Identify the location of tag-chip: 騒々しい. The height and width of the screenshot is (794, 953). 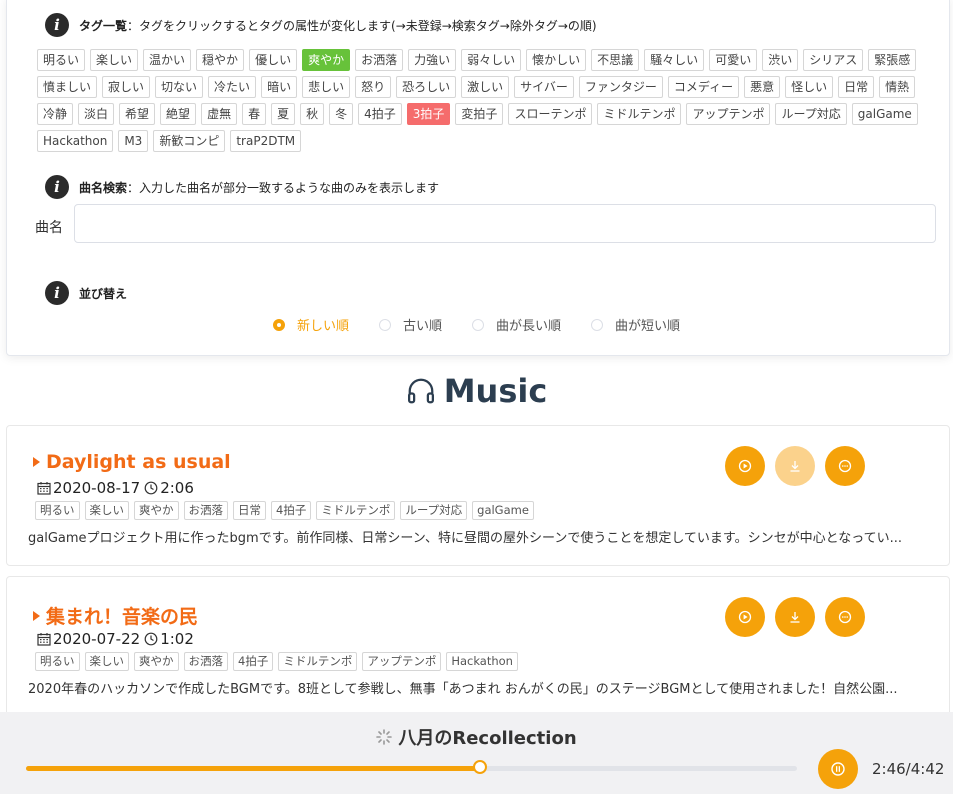
(674, 60).